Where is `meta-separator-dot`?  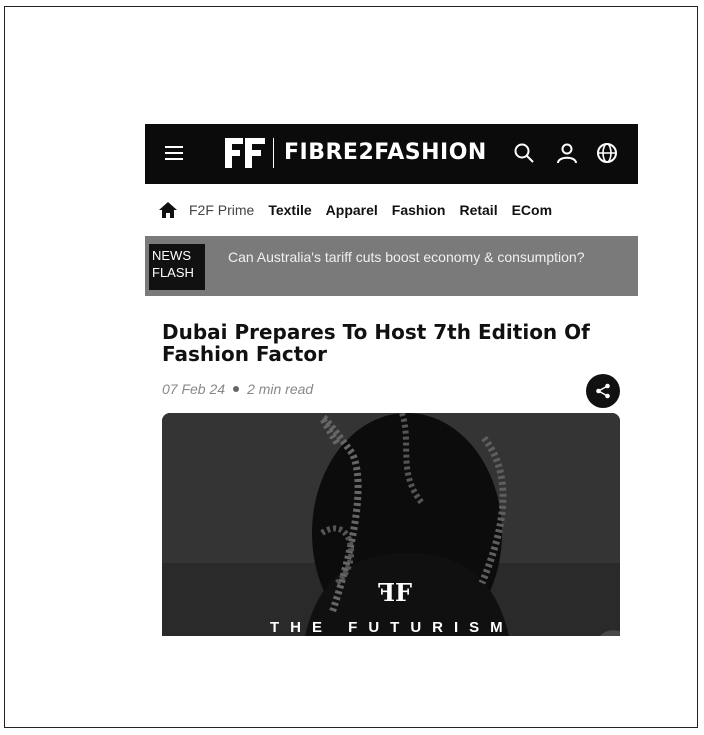
meta-separator-dot is located at coordinates (236, 389).